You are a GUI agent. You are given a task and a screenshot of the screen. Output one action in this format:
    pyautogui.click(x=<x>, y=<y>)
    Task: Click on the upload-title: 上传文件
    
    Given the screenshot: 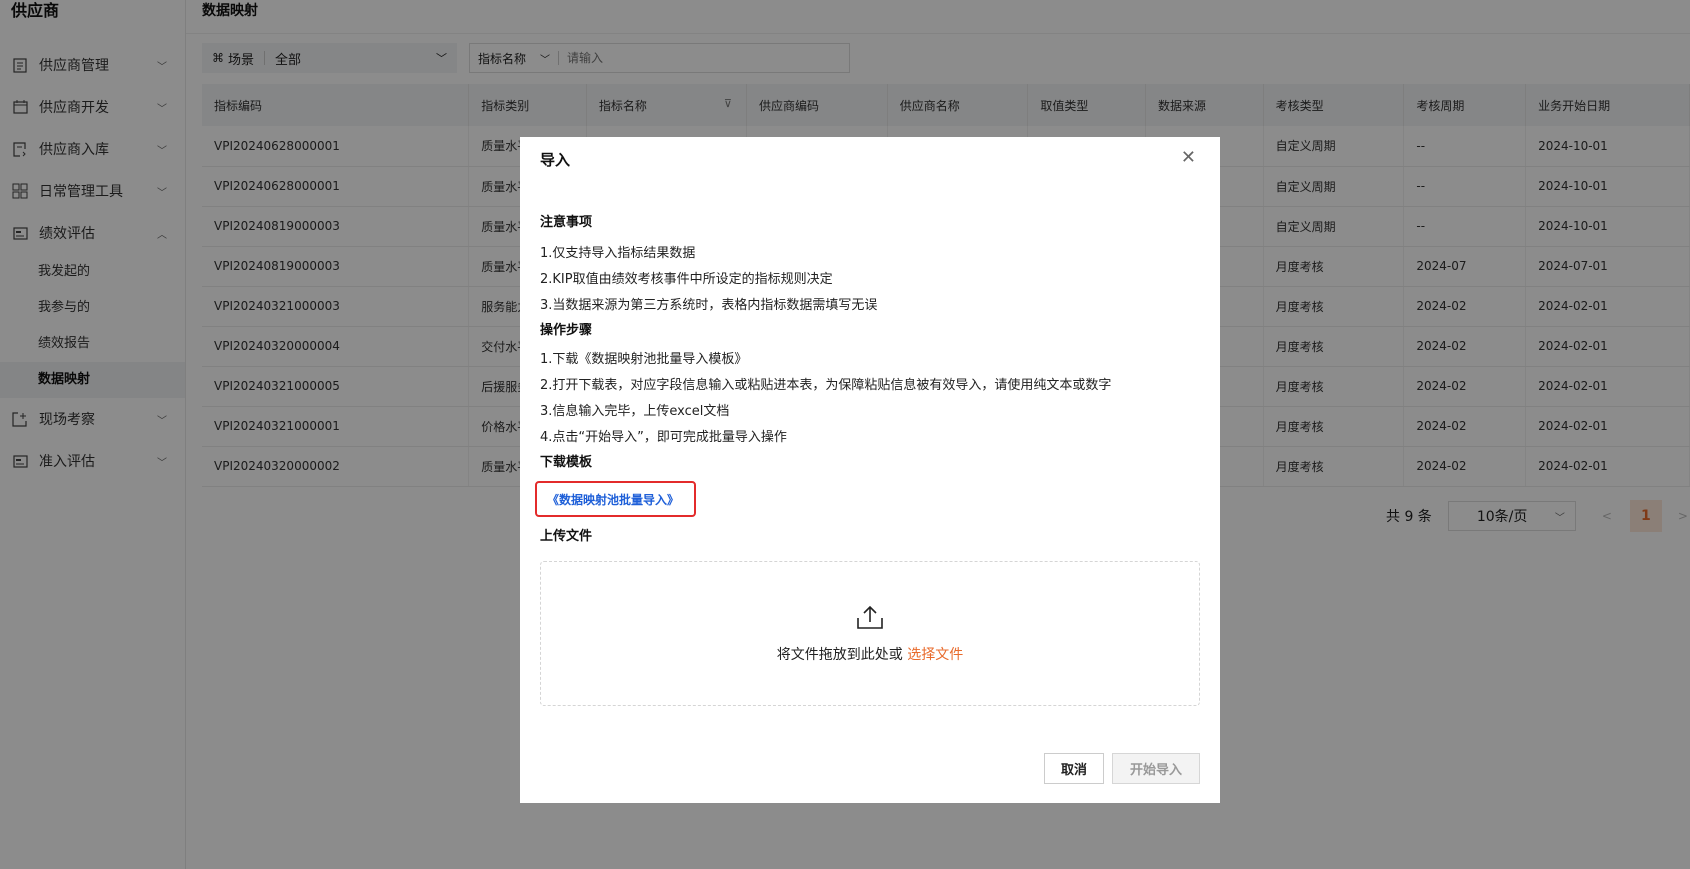 What is the action you would take?
    pyautogui.click(x=566, y=536)
    